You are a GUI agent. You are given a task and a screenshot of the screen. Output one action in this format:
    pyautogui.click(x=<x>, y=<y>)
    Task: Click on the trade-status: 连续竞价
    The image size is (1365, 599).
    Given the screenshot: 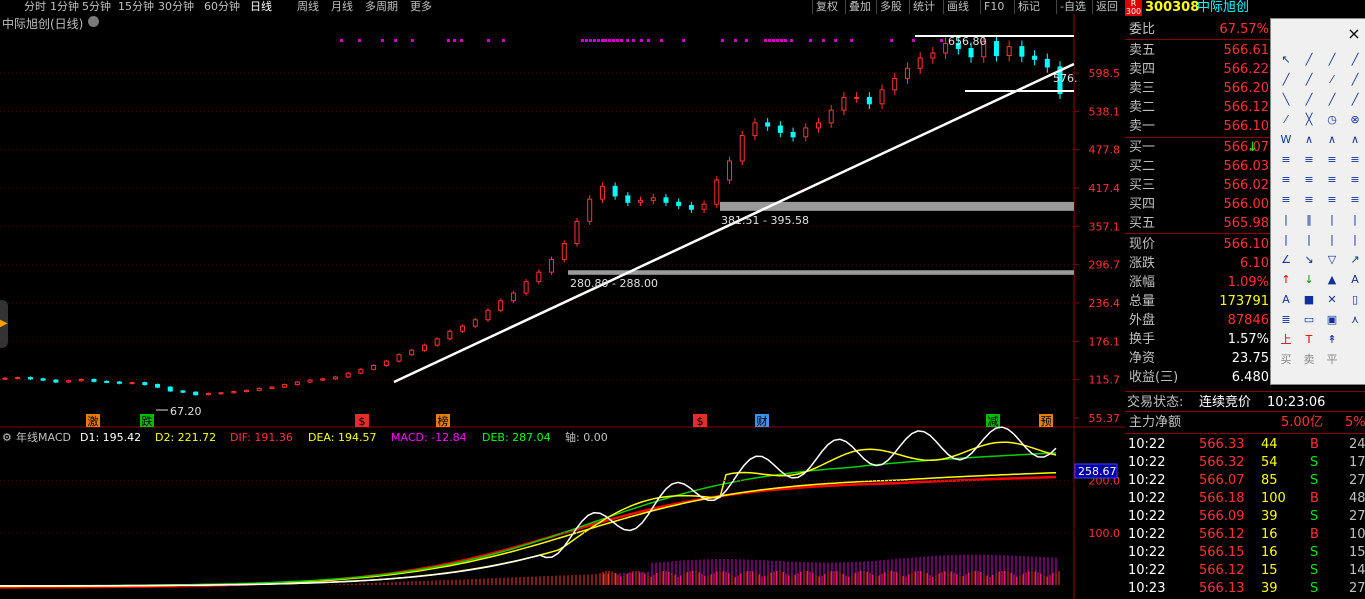 What is the action you would take?
    pyautogui.click(x=1225, y=402)
    